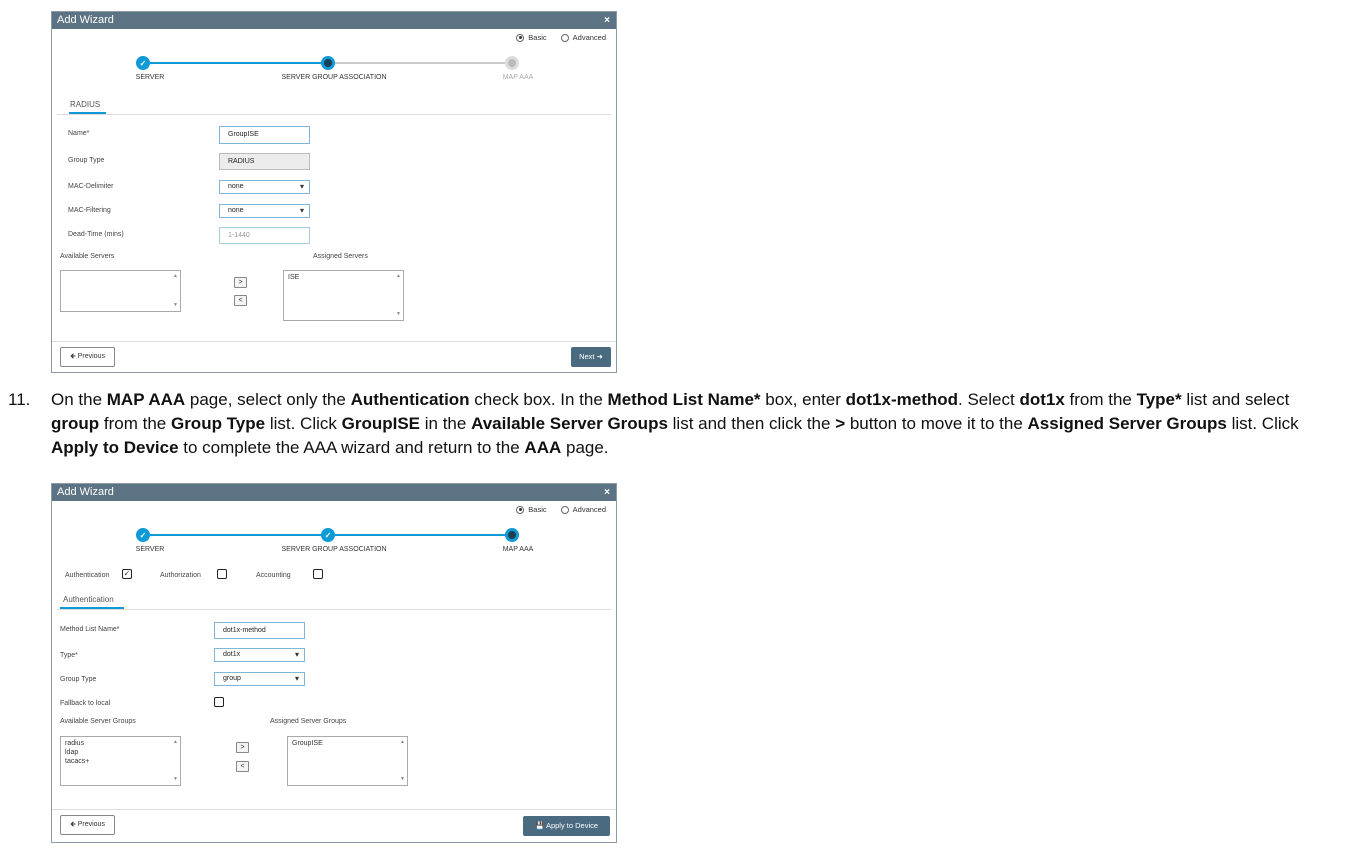 Image resolution: width=1347 pixels, height=851 pixels. What do you see at coordinates (902, 399) in the screenshot?
I see `instruction-part: dot1x-method` at bounding box center [902, 399].